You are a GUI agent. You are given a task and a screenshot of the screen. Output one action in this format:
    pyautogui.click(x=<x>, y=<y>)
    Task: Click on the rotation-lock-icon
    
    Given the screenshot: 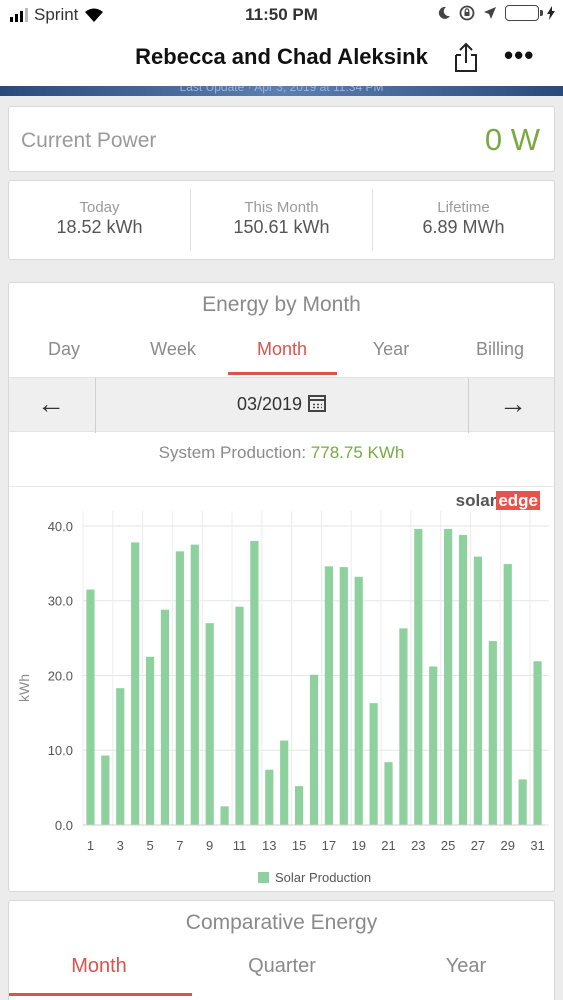 What is the action you would take?
    pyautogui.click(x=467, y=13)
    